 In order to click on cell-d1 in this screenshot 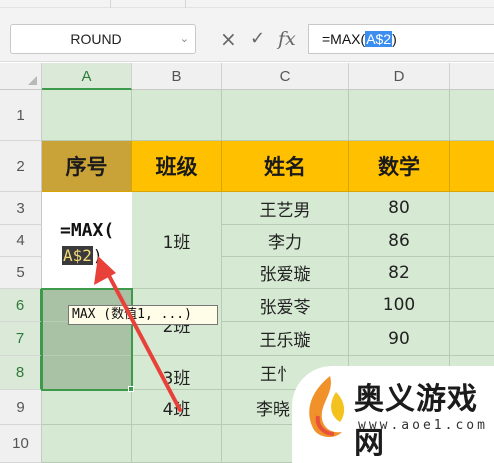, I will do `click(399, 115)`.